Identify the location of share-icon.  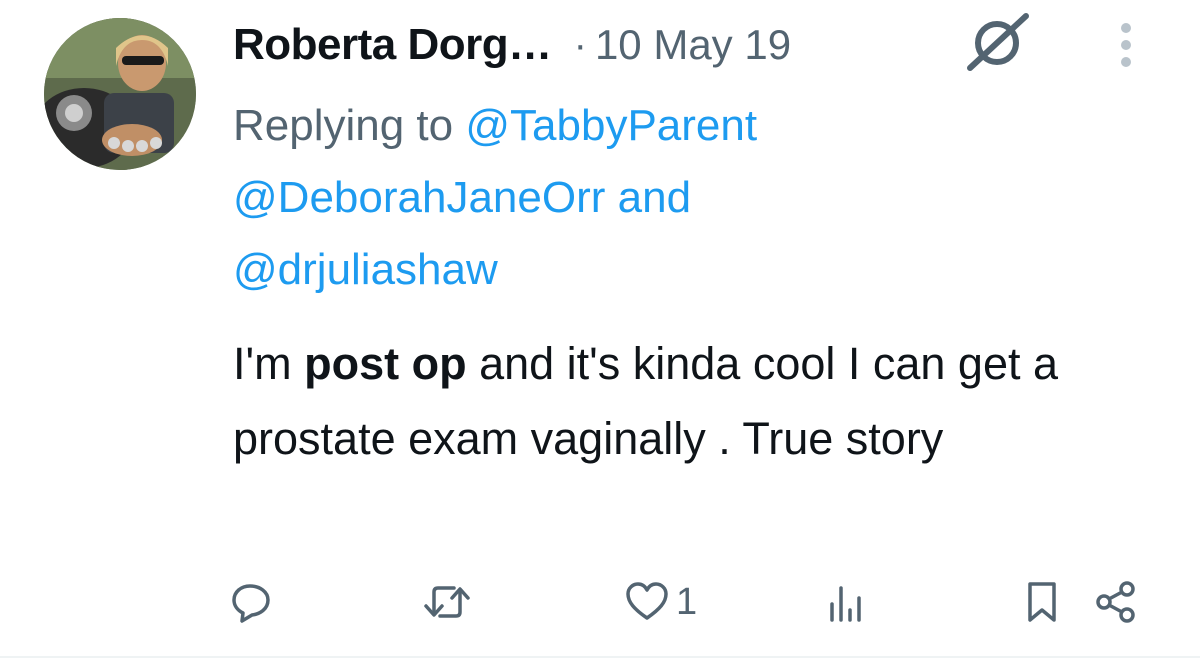
(1115, 602).